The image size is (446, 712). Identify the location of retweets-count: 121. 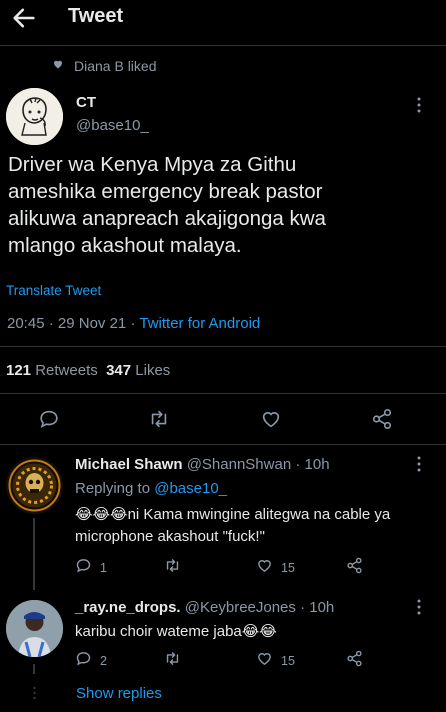
(19, 370).